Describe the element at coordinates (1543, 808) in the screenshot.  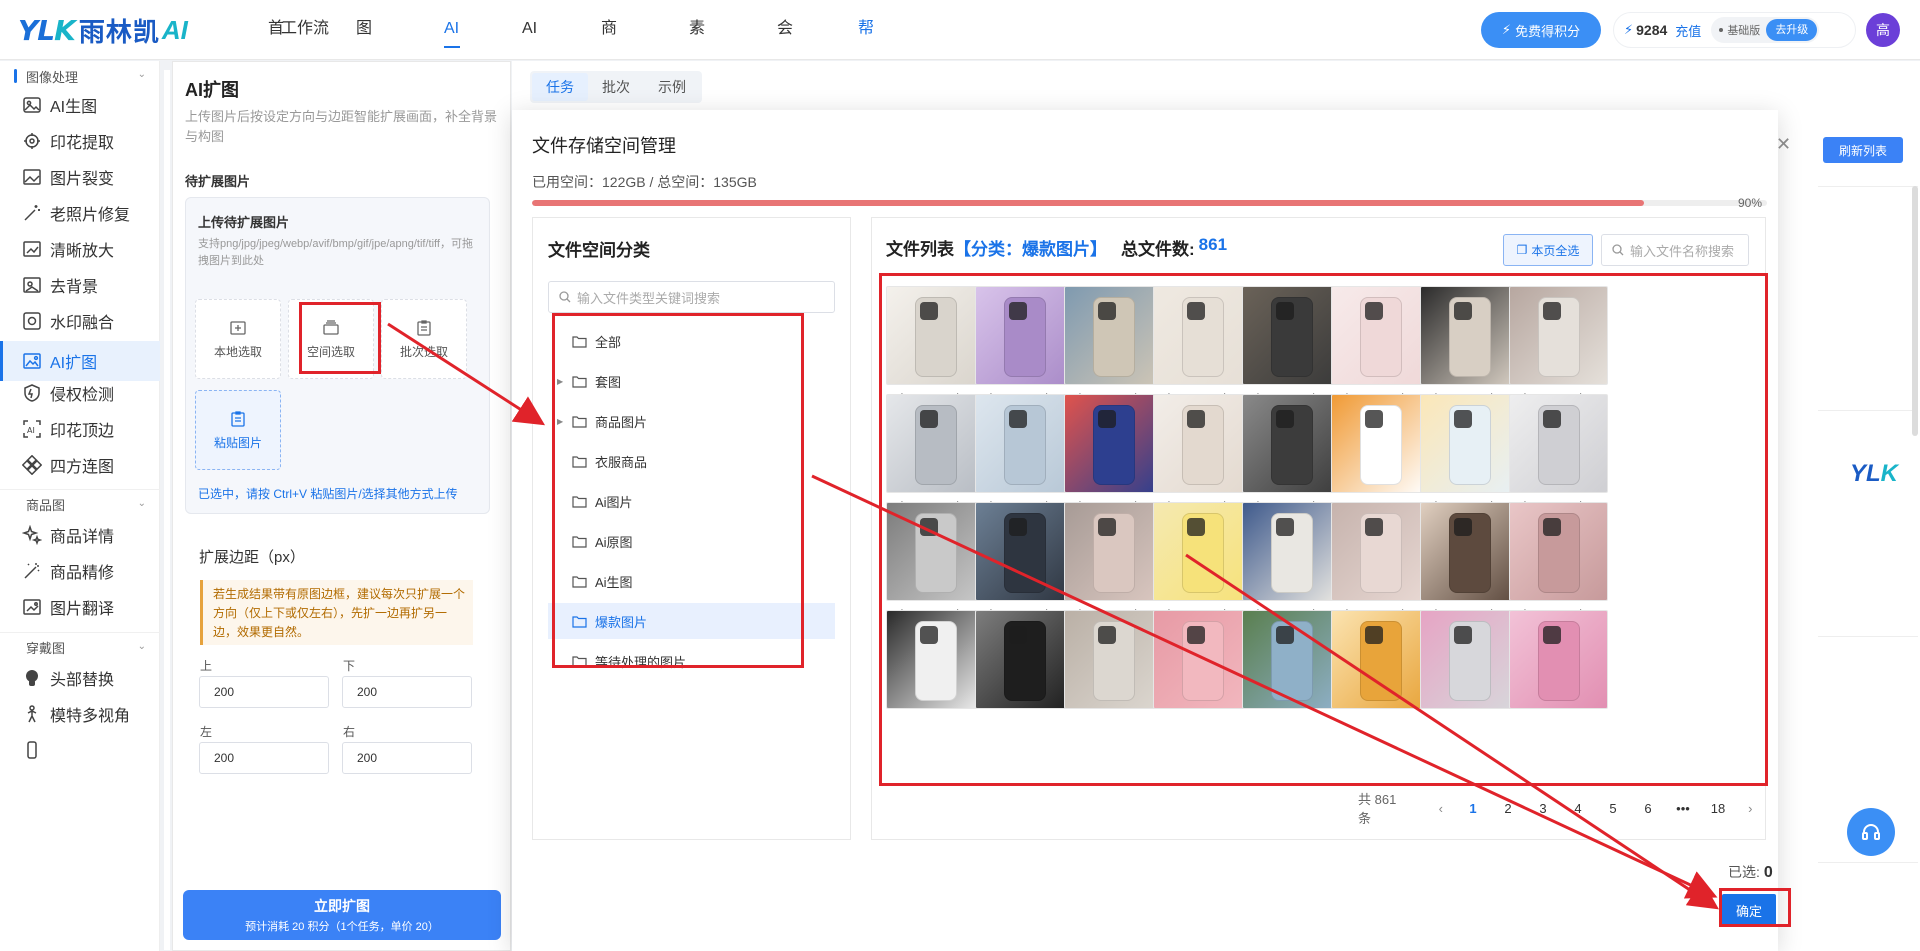
I see `page-button: 3` at that location.